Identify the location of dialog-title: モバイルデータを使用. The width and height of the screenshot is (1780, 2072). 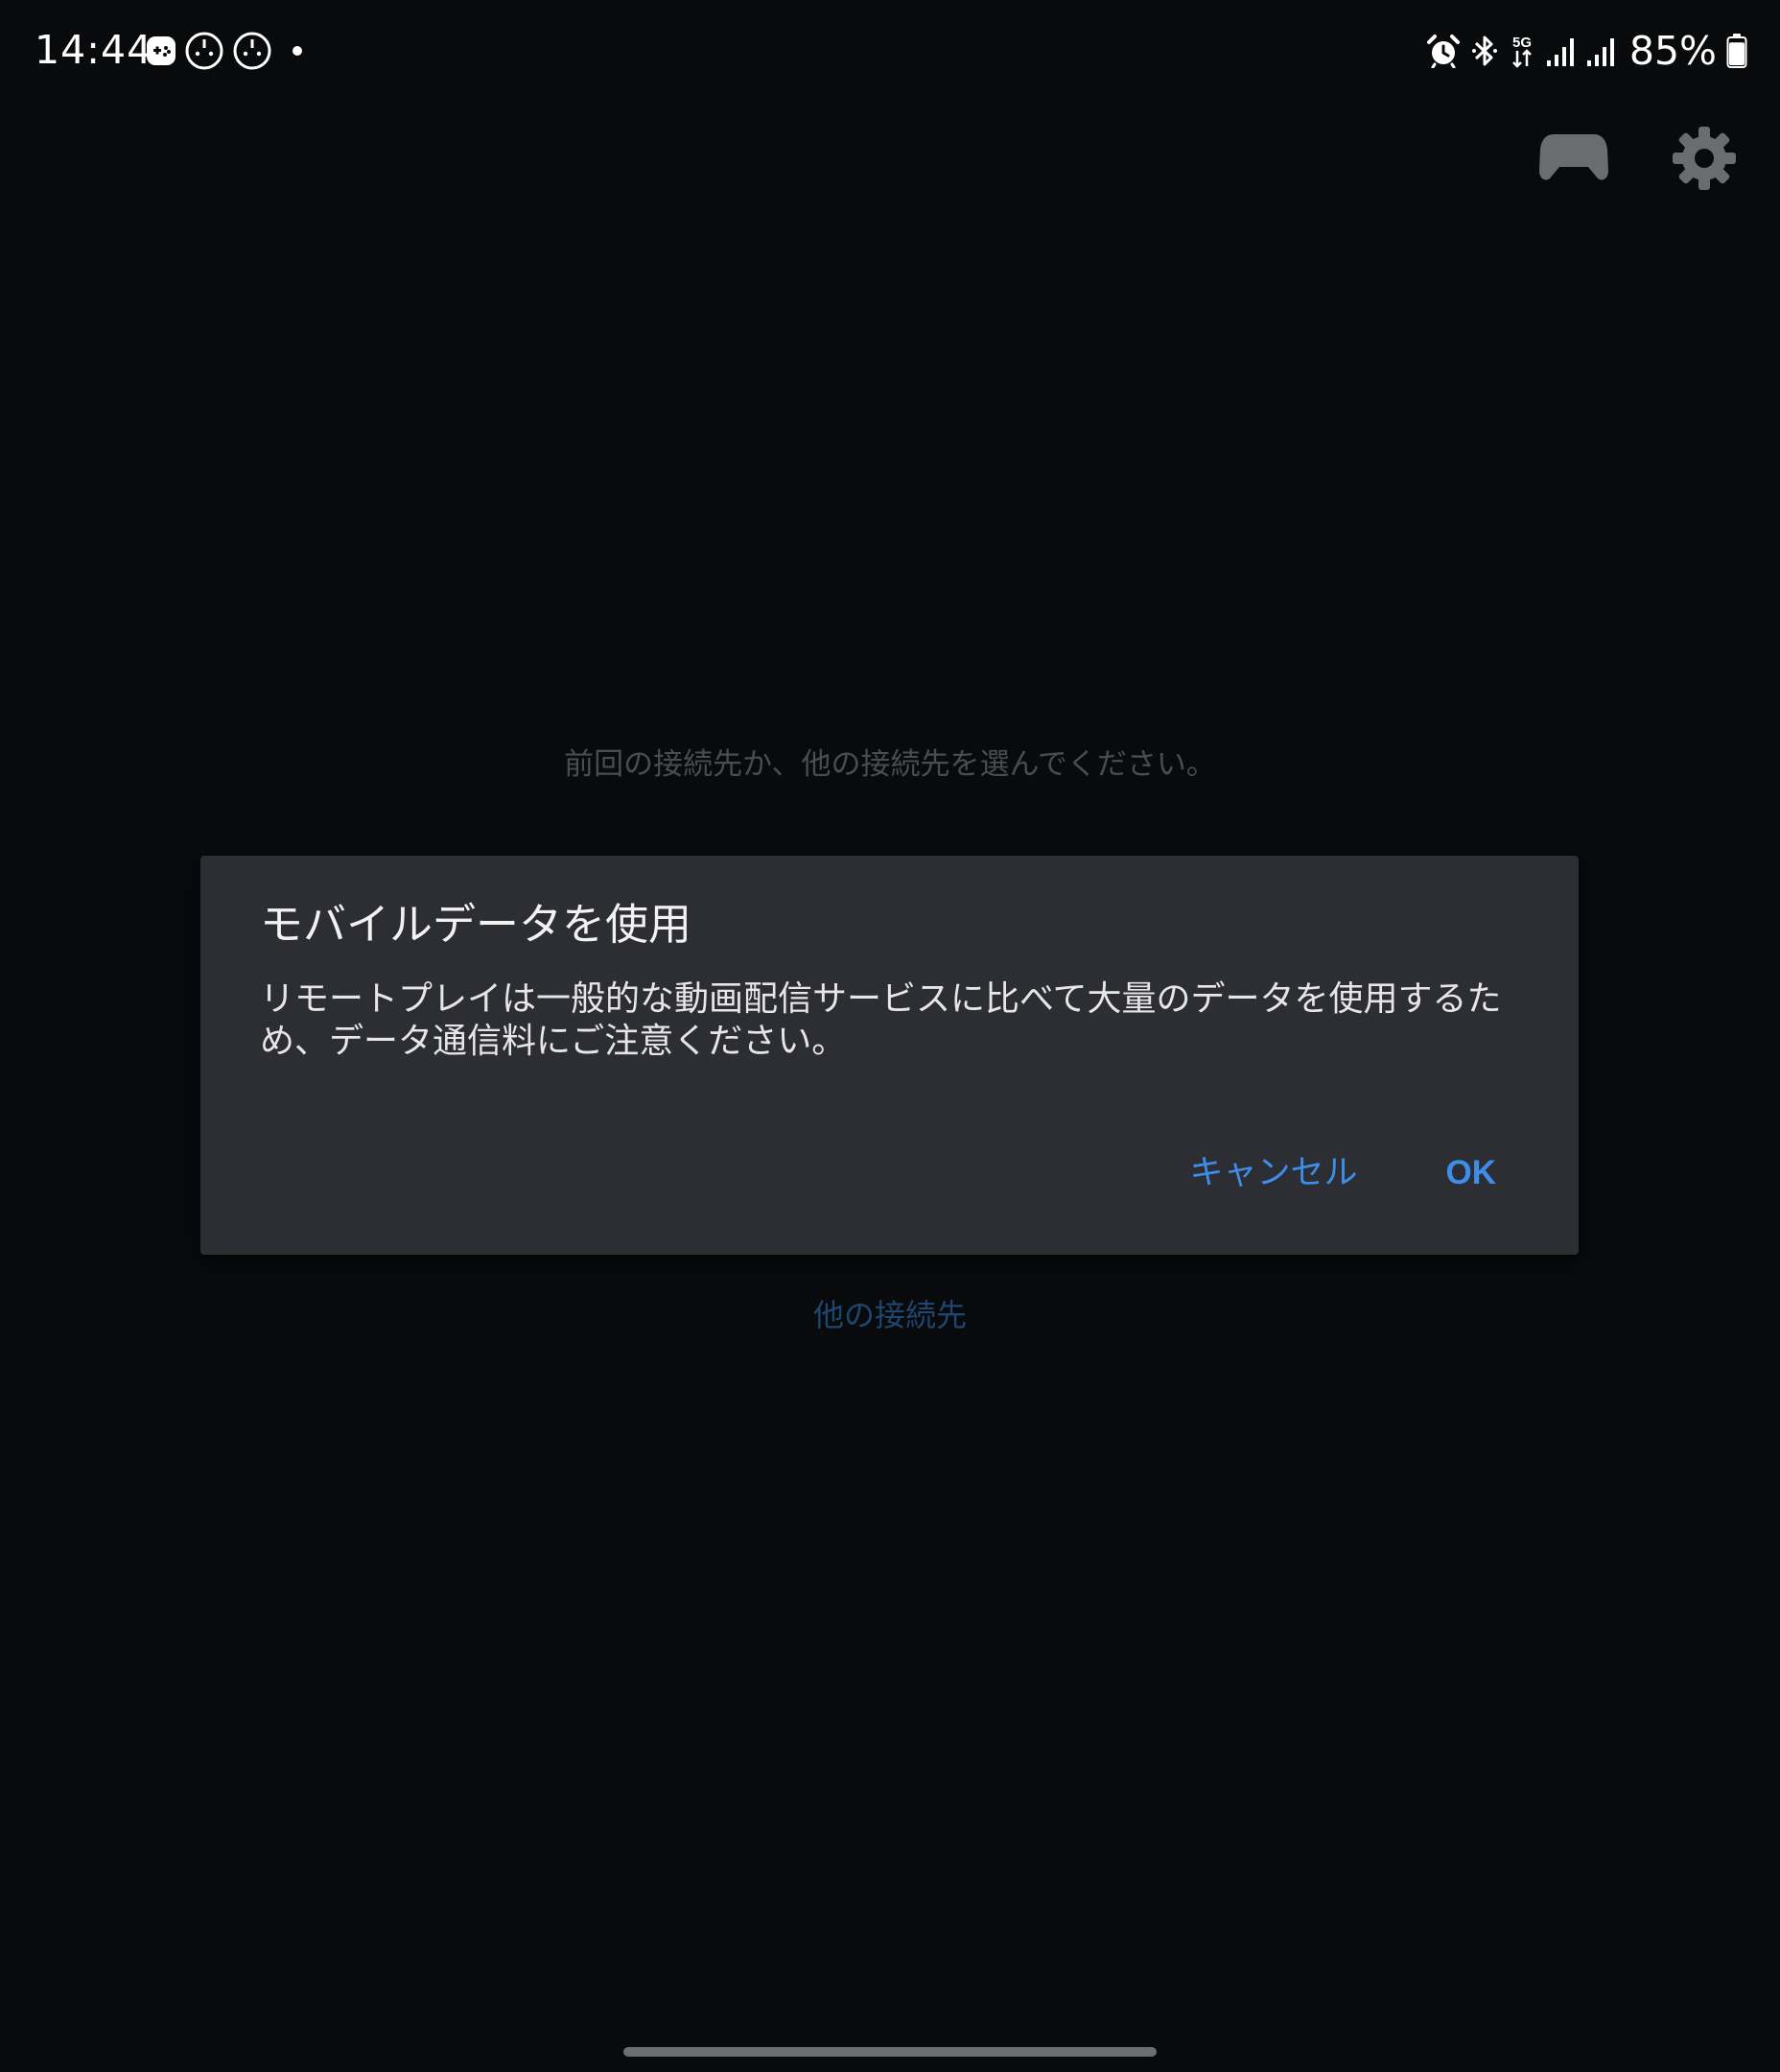
(476, 924).